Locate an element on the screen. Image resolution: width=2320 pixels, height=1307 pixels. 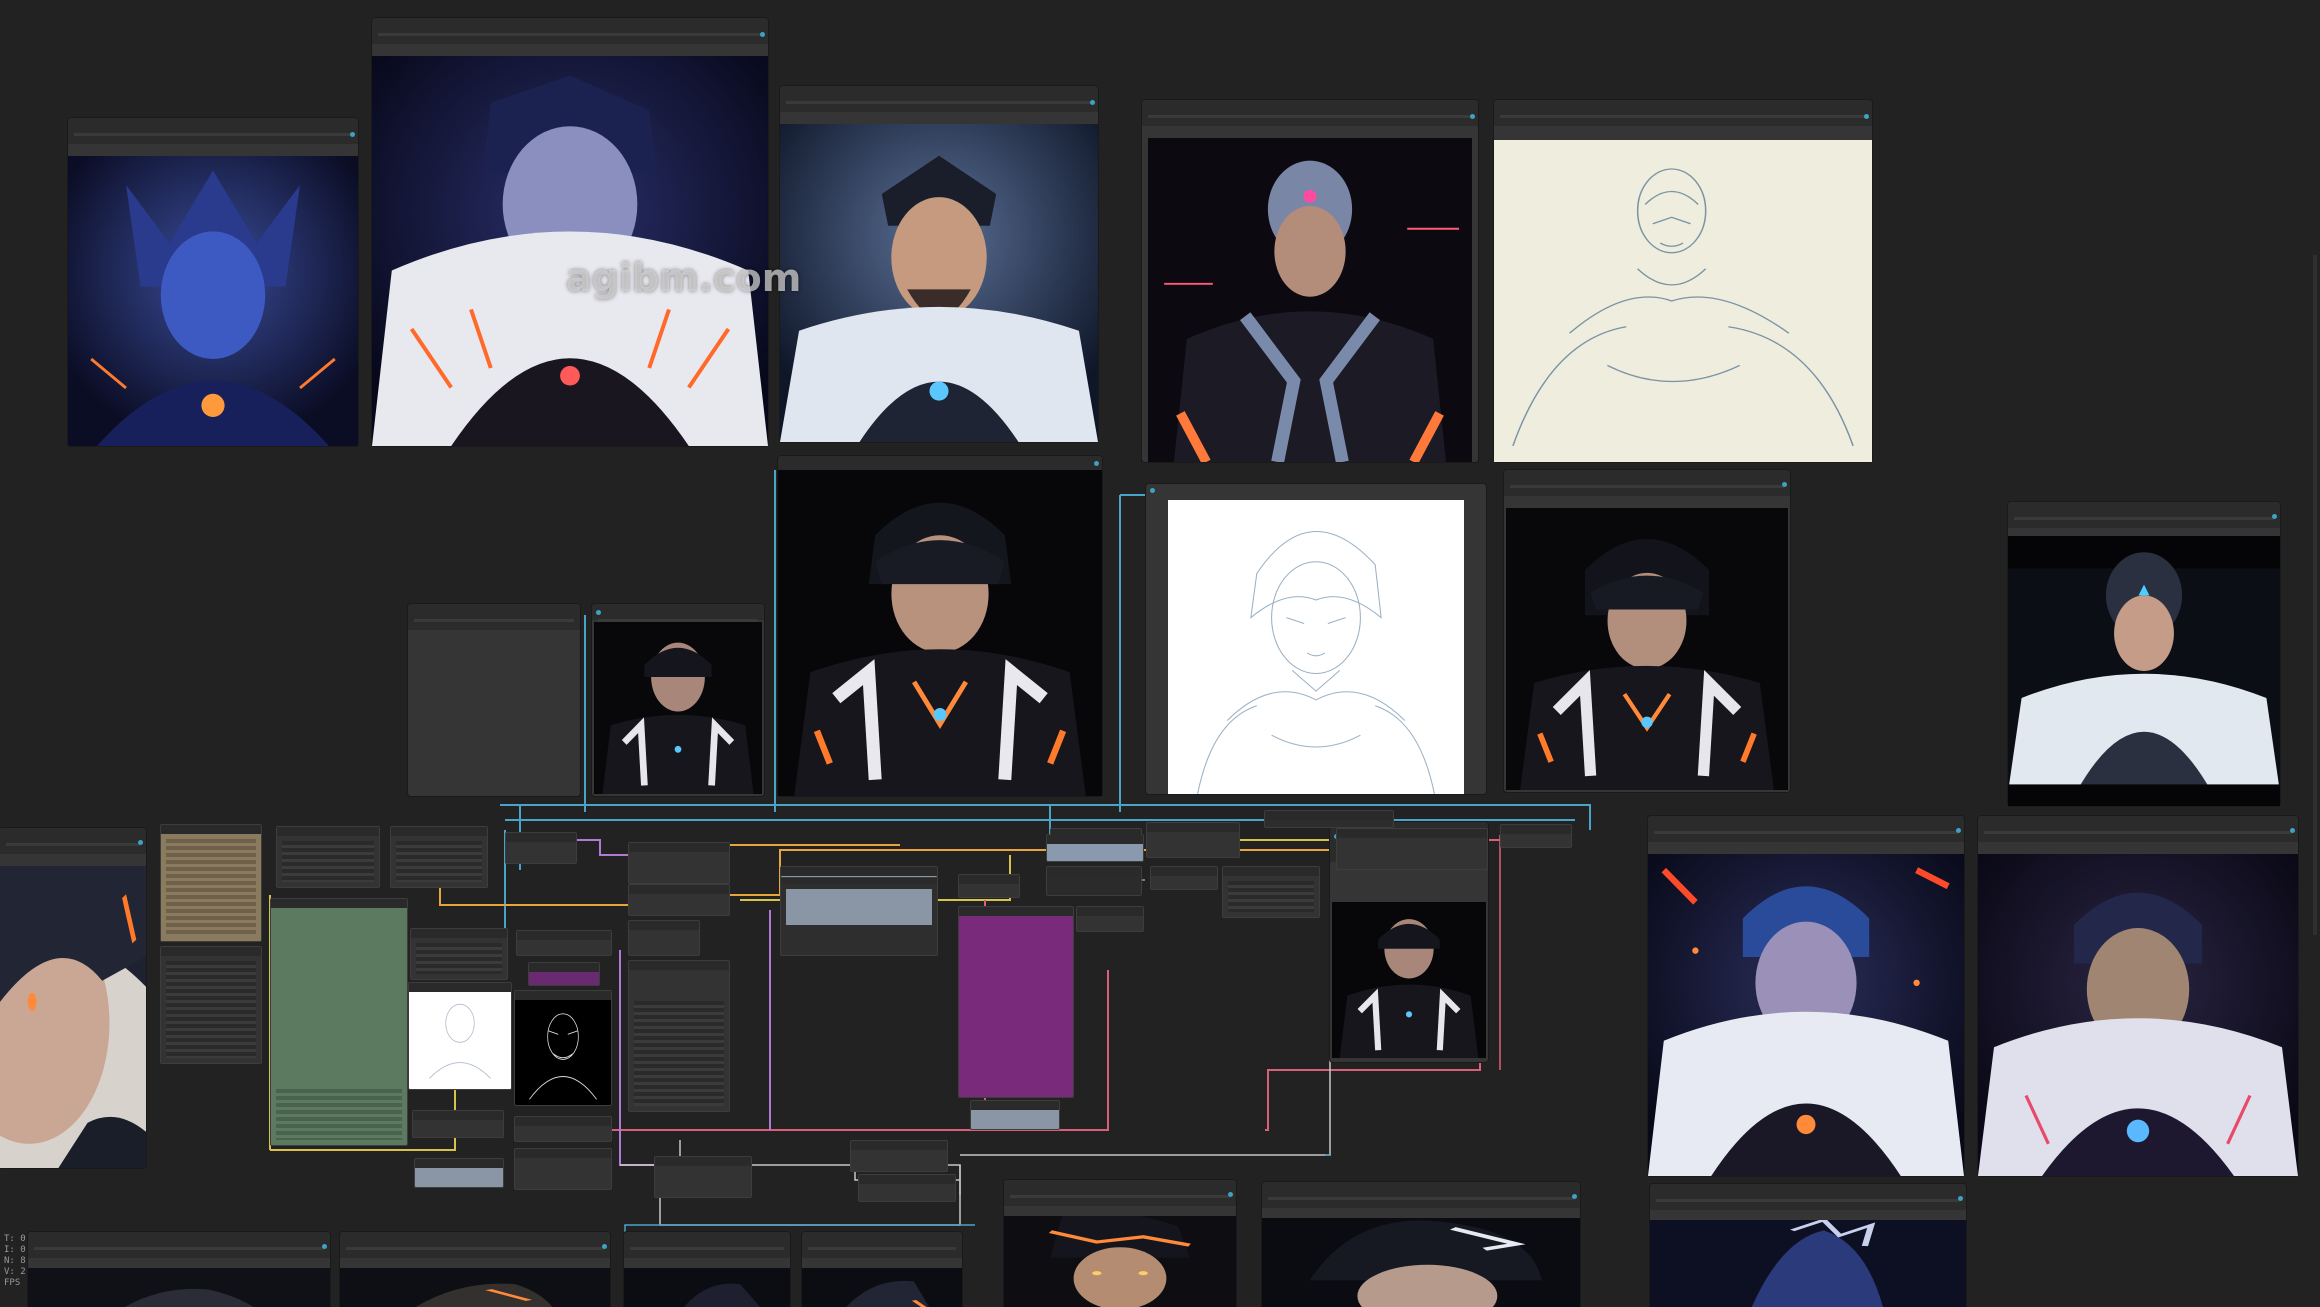
empty-node is located at coordinates (494, 700).